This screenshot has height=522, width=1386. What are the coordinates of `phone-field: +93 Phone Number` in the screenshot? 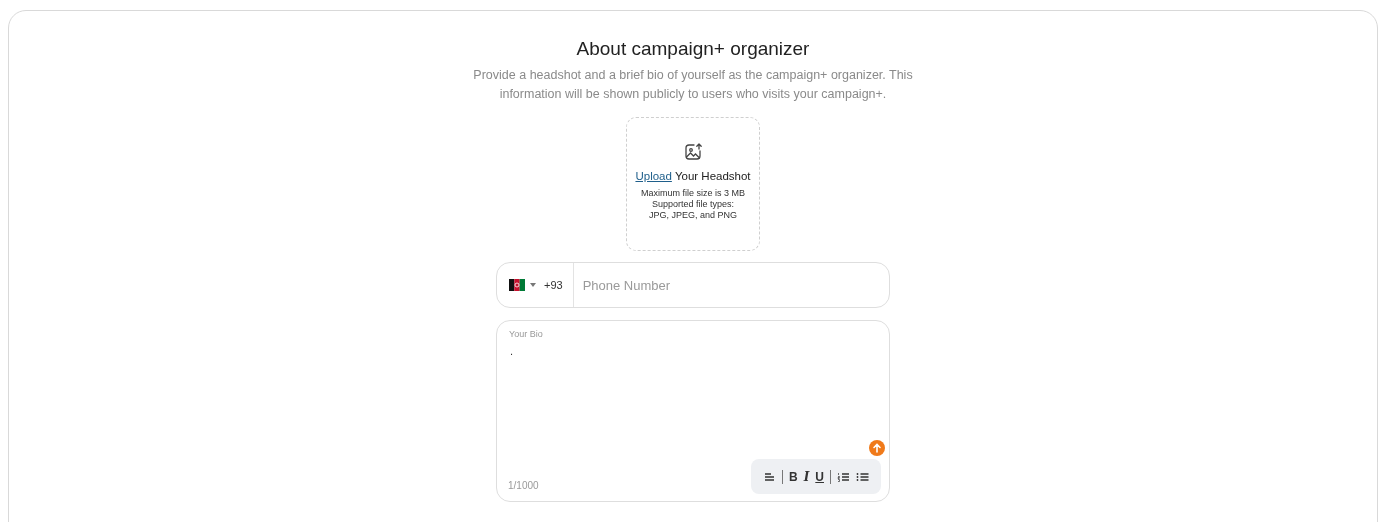 It's located at (693, 285).